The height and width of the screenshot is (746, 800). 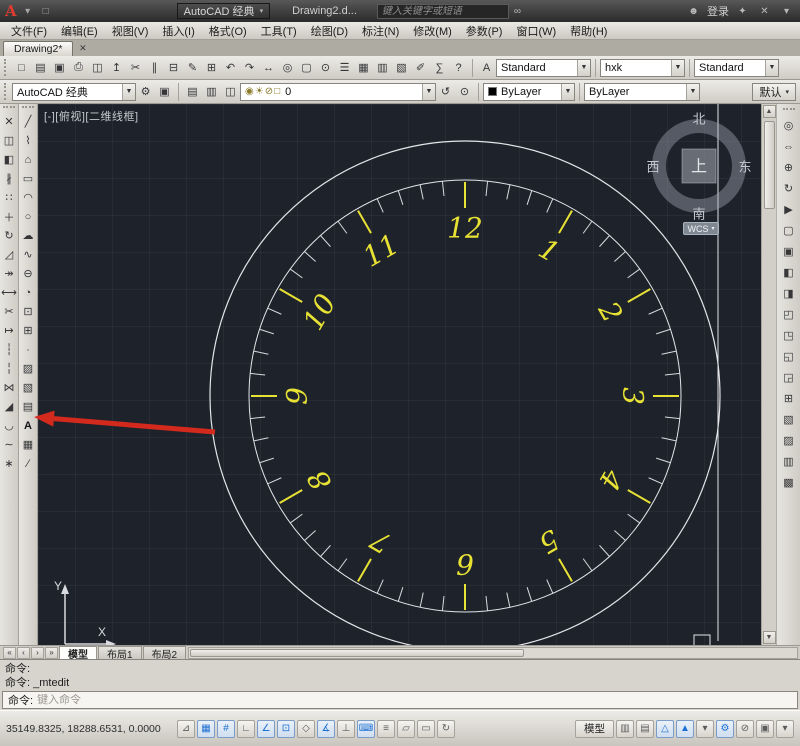 What do you see at coordinates (286, 728) in the screenshot?
I see `object-snap-button: ⊡` at bounding box center [286, 728].